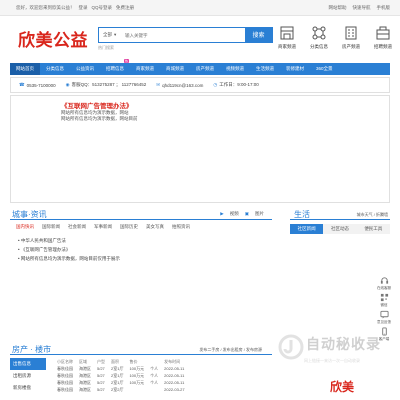 This screenshot has height=400, width=400. Describe the element at coordinates (155, 227) in the screenshot. I see `news-tab: 美女写真` at that location.